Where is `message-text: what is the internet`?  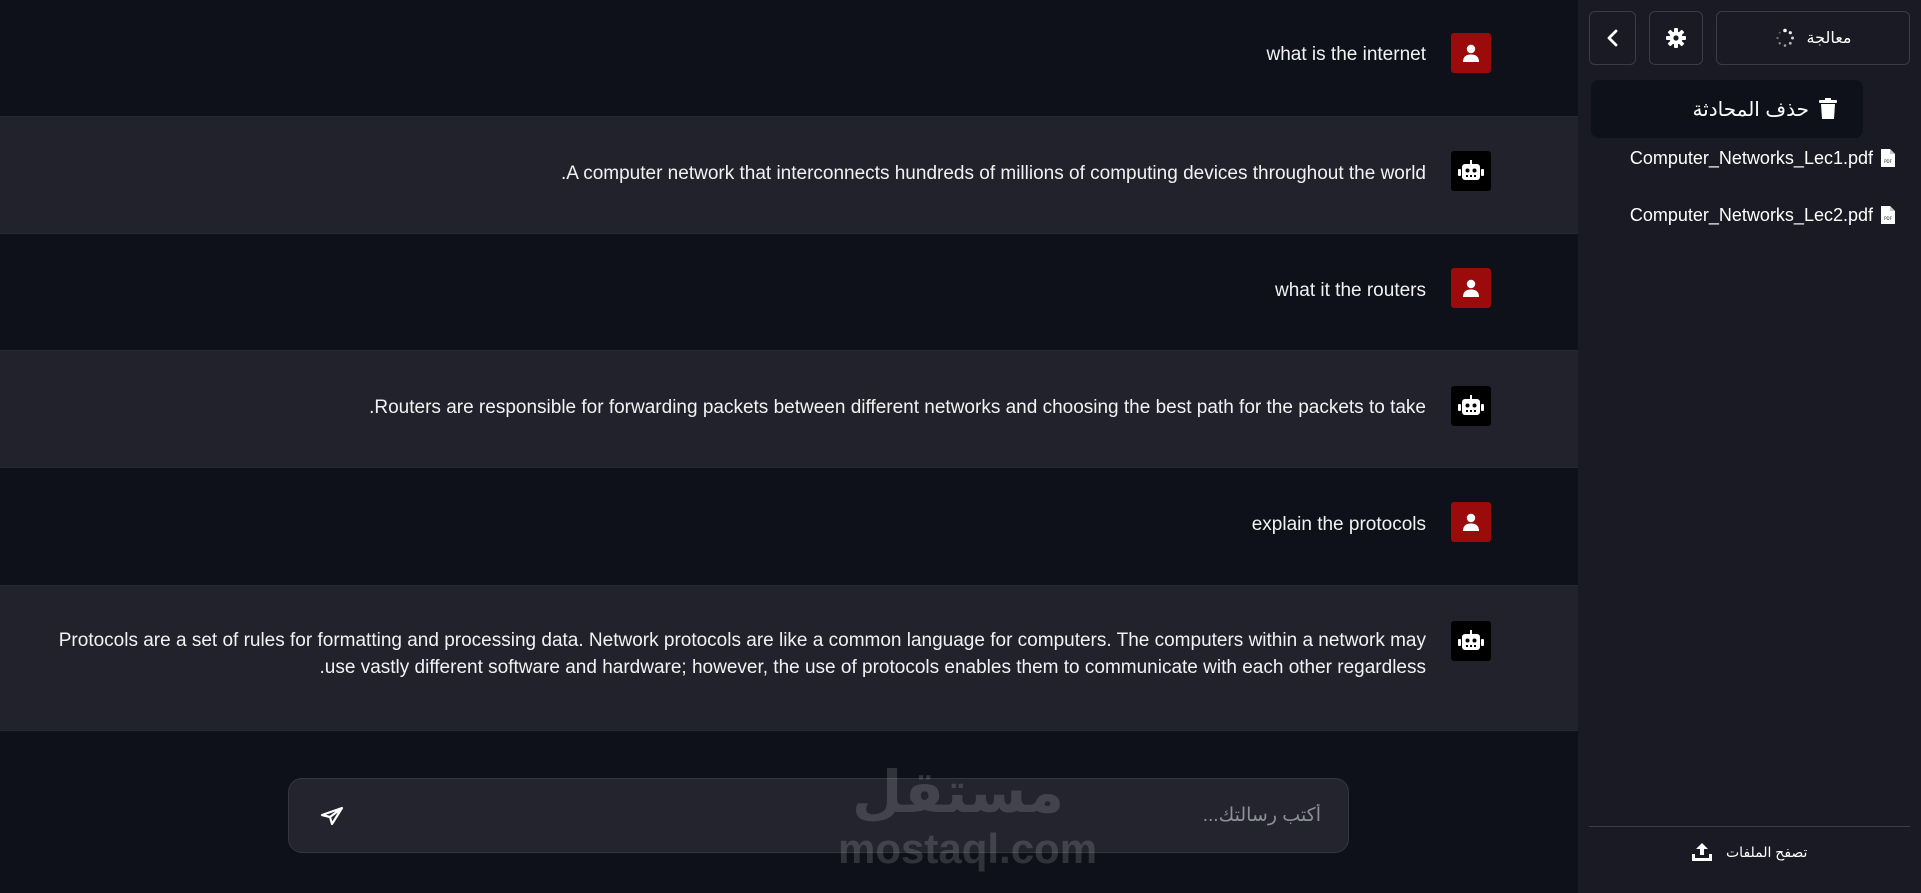
message-text: what is the internet is located at coordinates (1346, 54).